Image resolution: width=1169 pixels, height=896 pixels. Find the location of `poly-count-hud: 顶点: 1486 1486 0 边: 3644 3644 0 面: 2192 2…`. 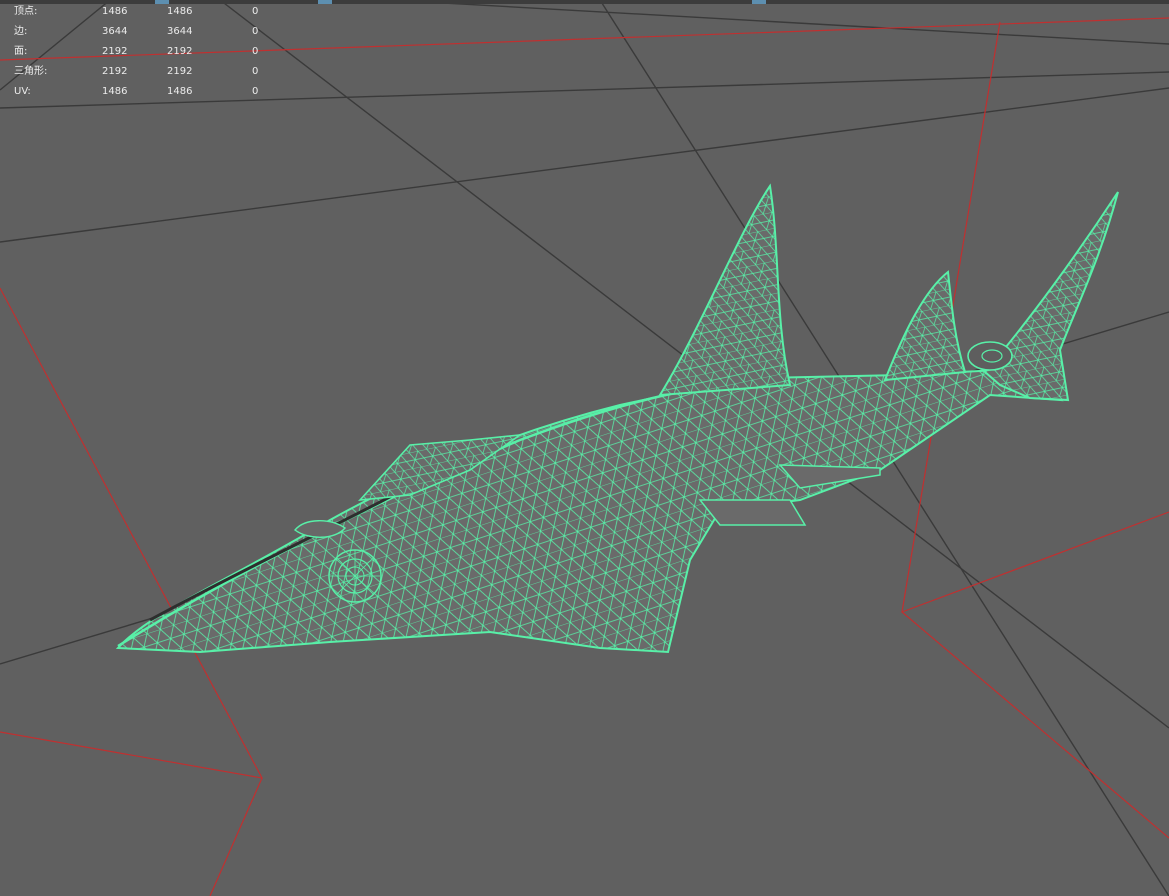

poly-count-hud: 顶点: 1486 1486 0 边: 3644 3644 0 面: 2192 2… is located at coordinates (144, 52).